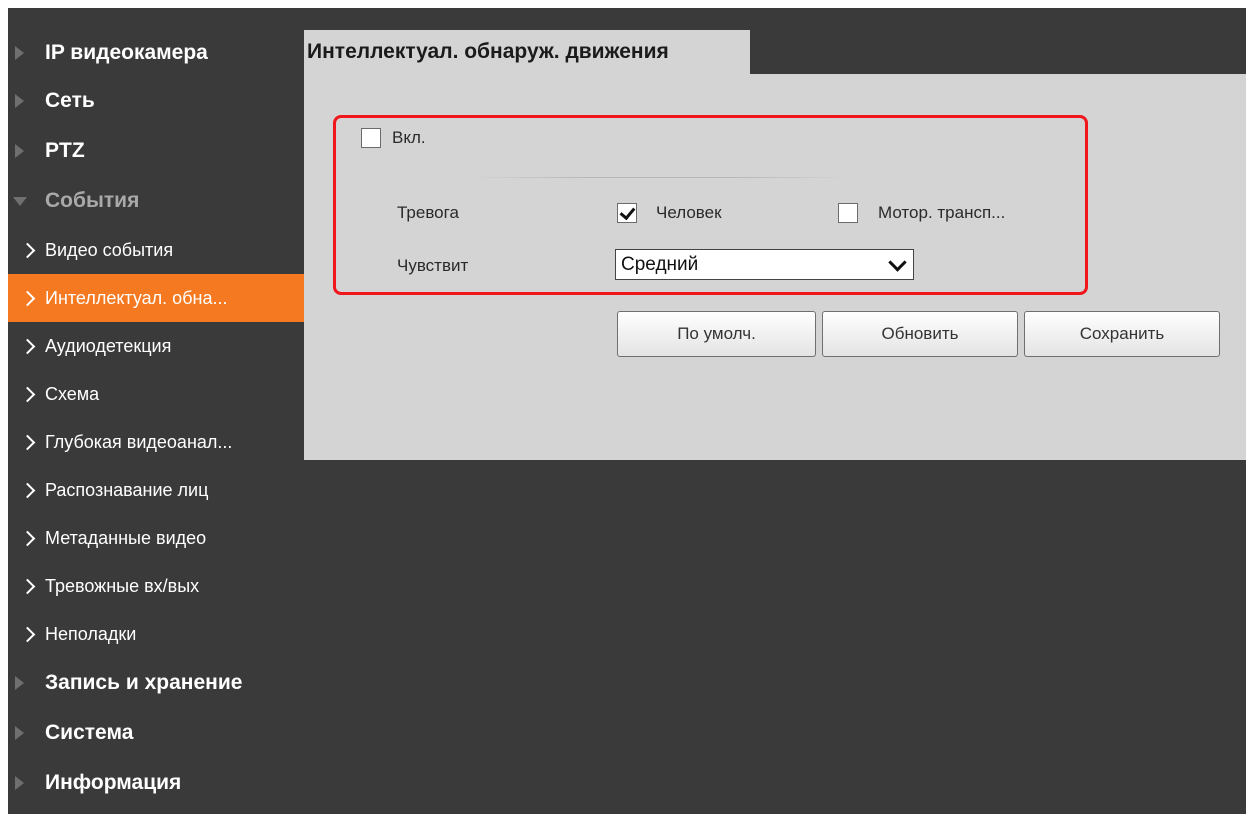  What do you see at coordinates (660, 177) in the screenshot?
I see `divider` at bounding box center [660, 177].